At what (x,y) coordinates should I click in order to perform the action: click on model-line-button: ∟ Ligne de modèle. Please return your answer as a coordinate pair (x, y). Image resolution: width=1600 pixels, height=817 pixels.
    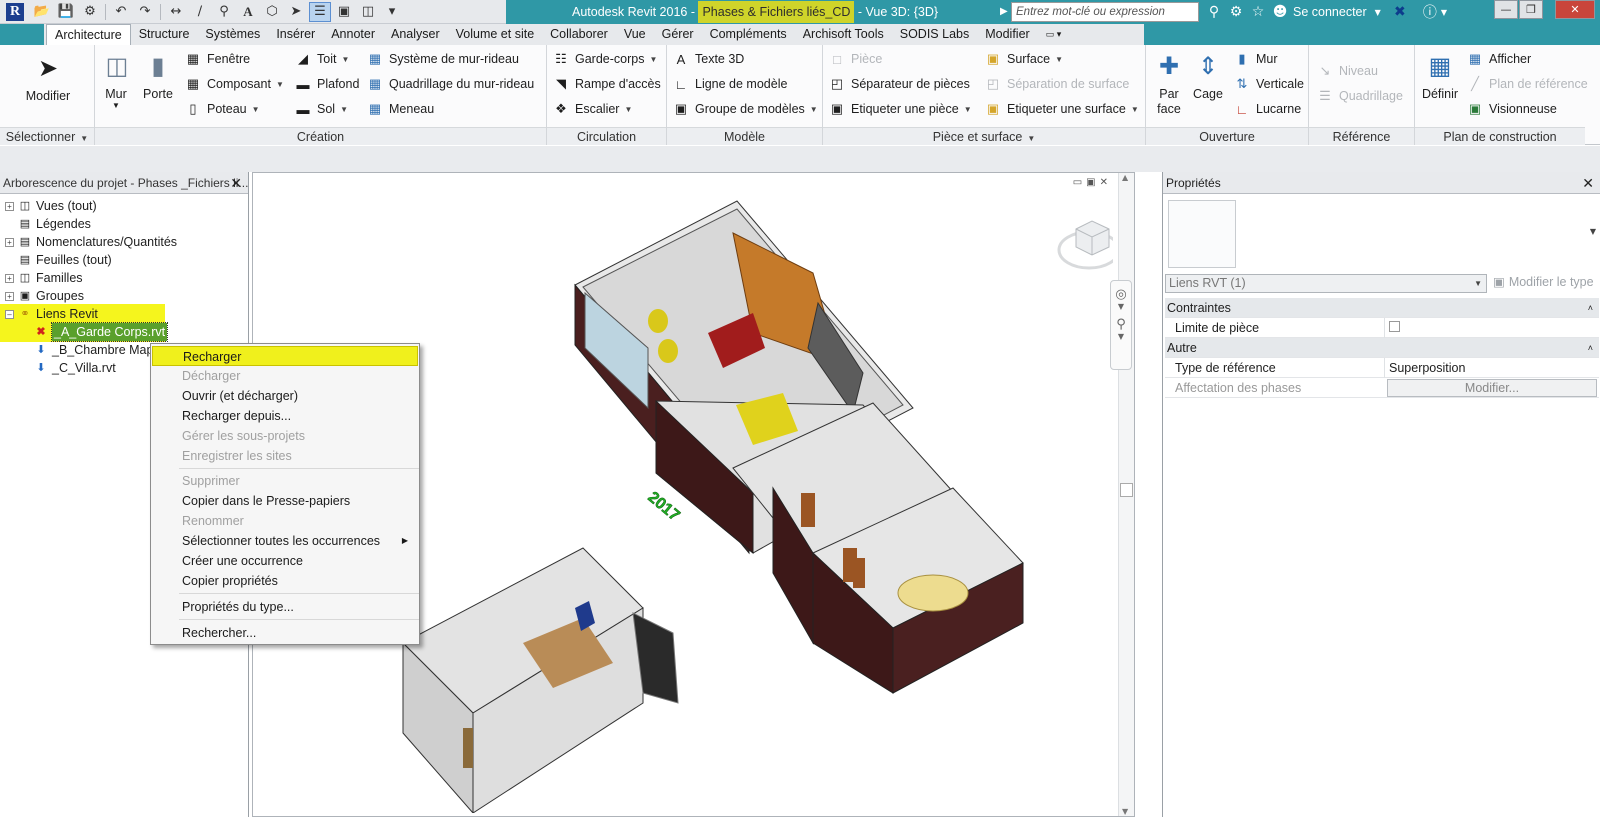
    Looking at the image, I should click on (730, 84).